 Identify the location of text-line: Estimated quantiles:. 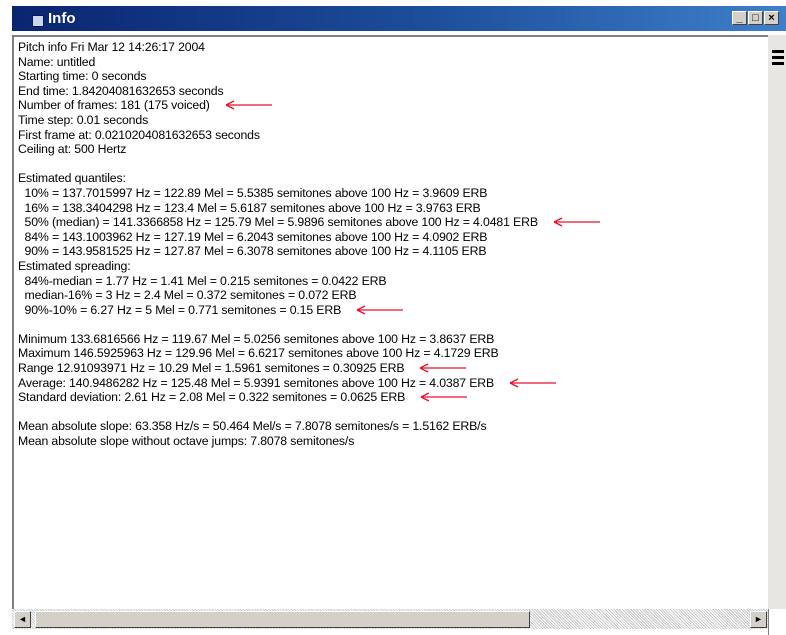
(390, 178).